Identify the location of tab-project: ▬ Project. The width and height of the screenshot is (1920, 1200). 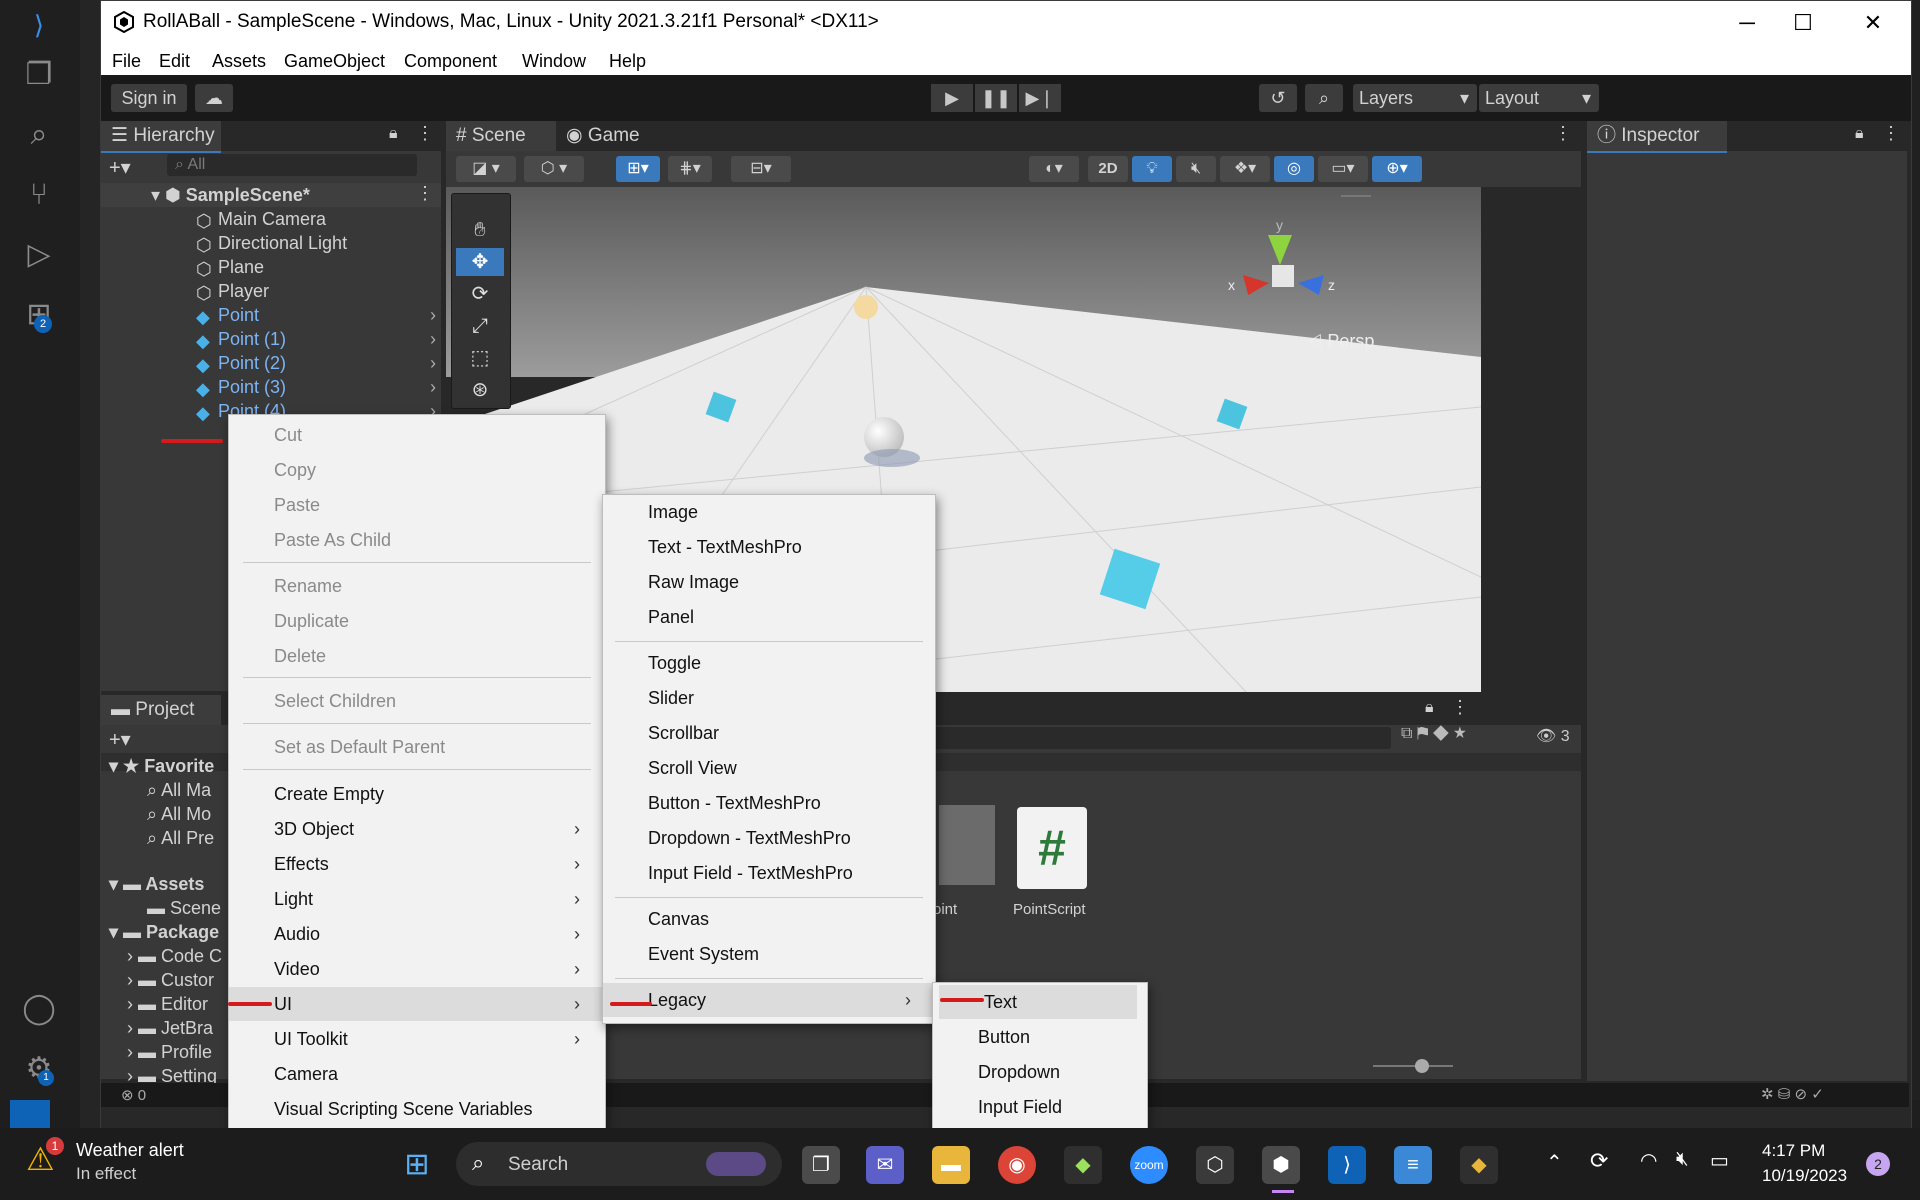
(161, 710).